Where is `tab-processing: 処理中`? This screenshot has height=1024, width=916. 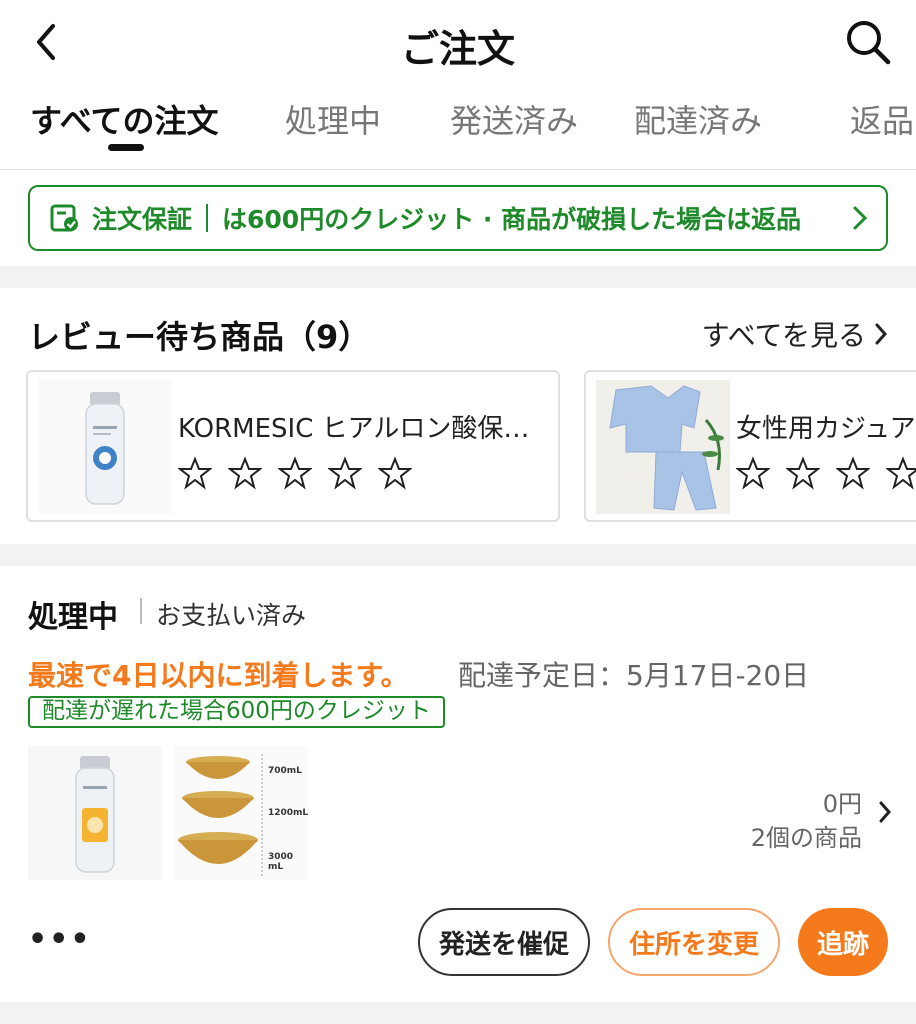
tab-processing: 処理中 is located at coordinates (333, 119).